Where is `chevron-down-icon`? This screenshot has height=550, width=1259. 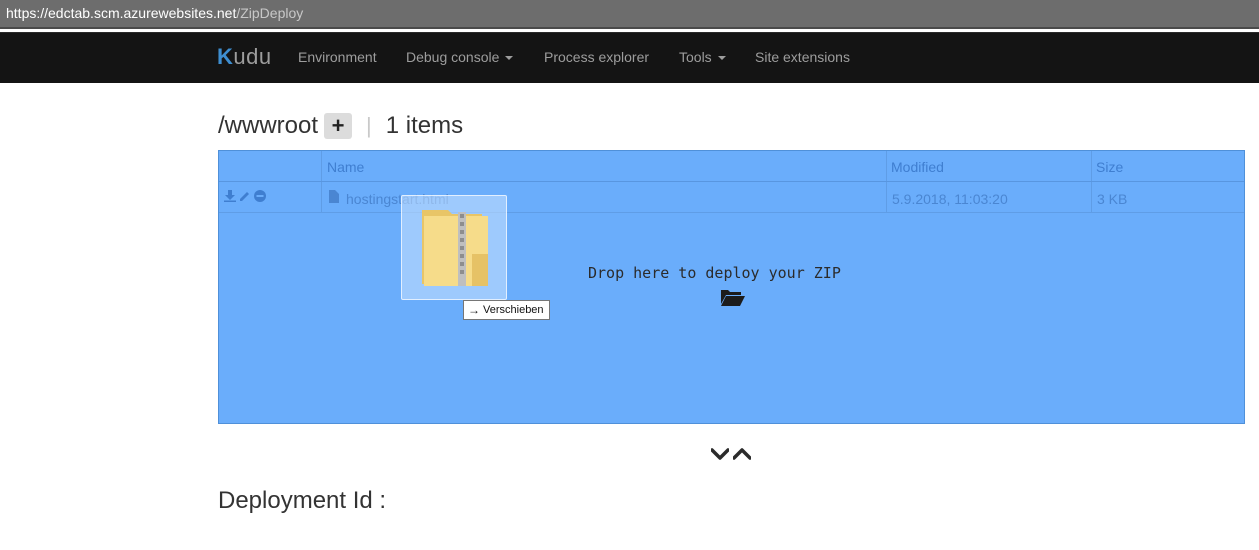
chevron-down-icon is located at coordinates (720, 454).